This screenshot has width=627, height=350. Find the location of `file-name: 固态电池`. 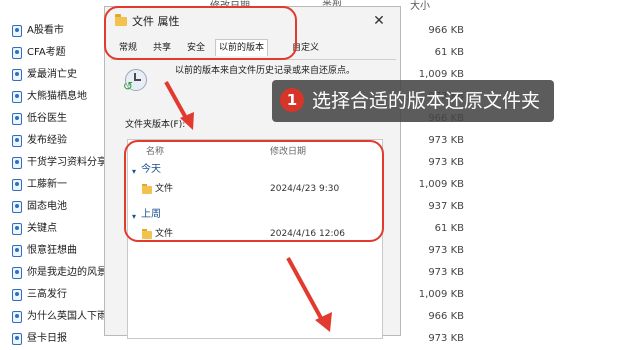

file-name: 固态电池 is located at coordinates (47, 206).